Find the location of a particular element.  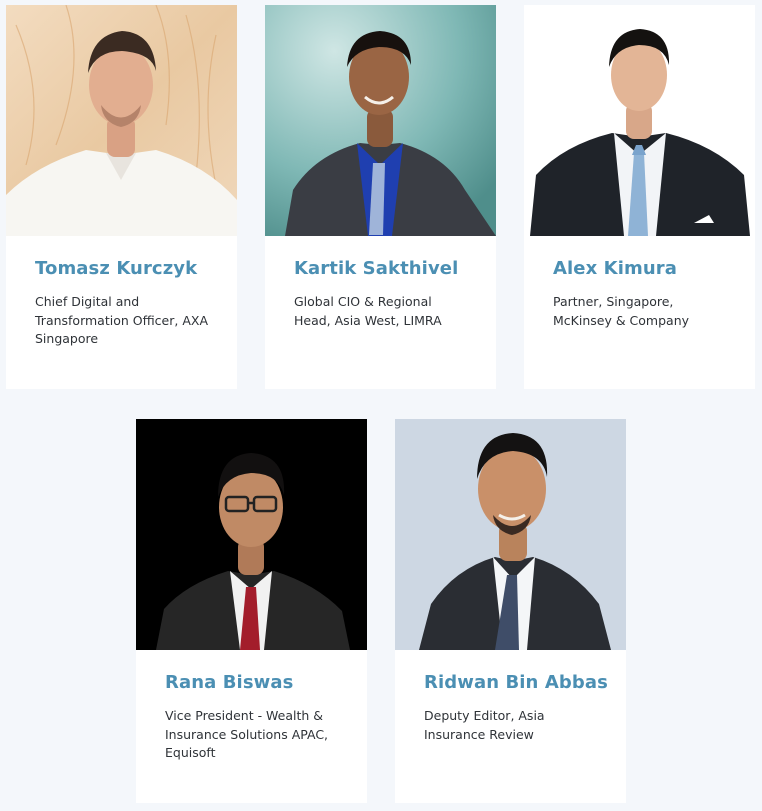

speaker-name: Tomasz Kurczyk is located at coordinates (123, 268).